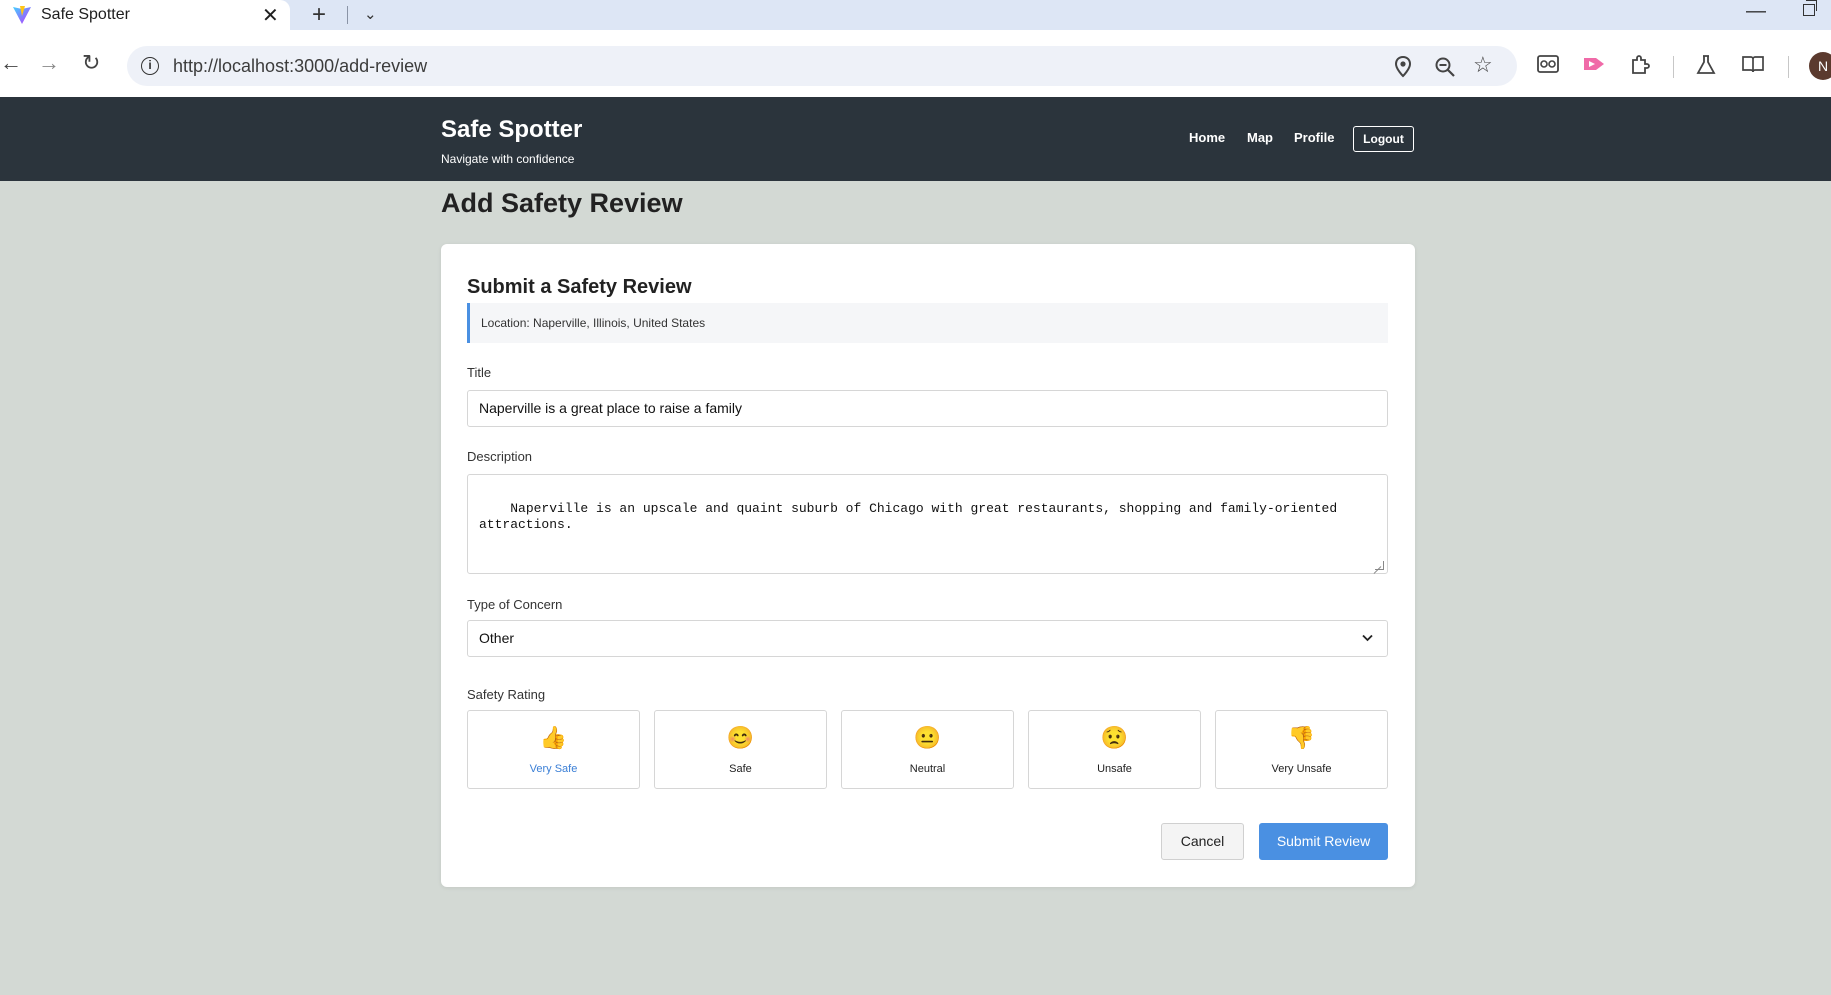 The width and height of the screenshot is (1831, 995). Describe the element at coordinates (1383, 139) in the screenshot. I see `logout-button: Logout` at that location.